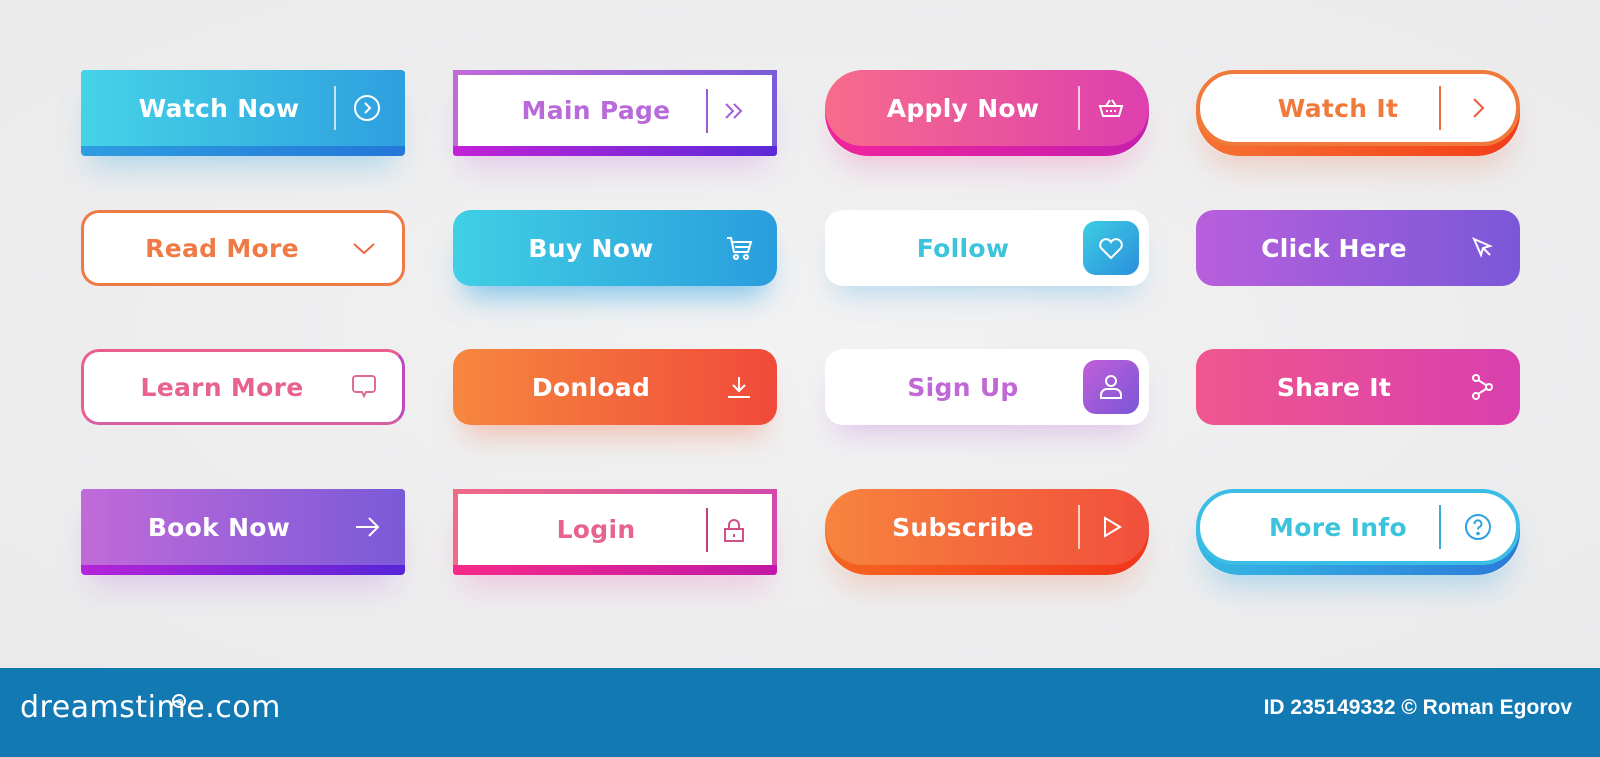 This screenshot has height=757, width=1600. I want to click on chat-bubble-icon, so click(364, 387).